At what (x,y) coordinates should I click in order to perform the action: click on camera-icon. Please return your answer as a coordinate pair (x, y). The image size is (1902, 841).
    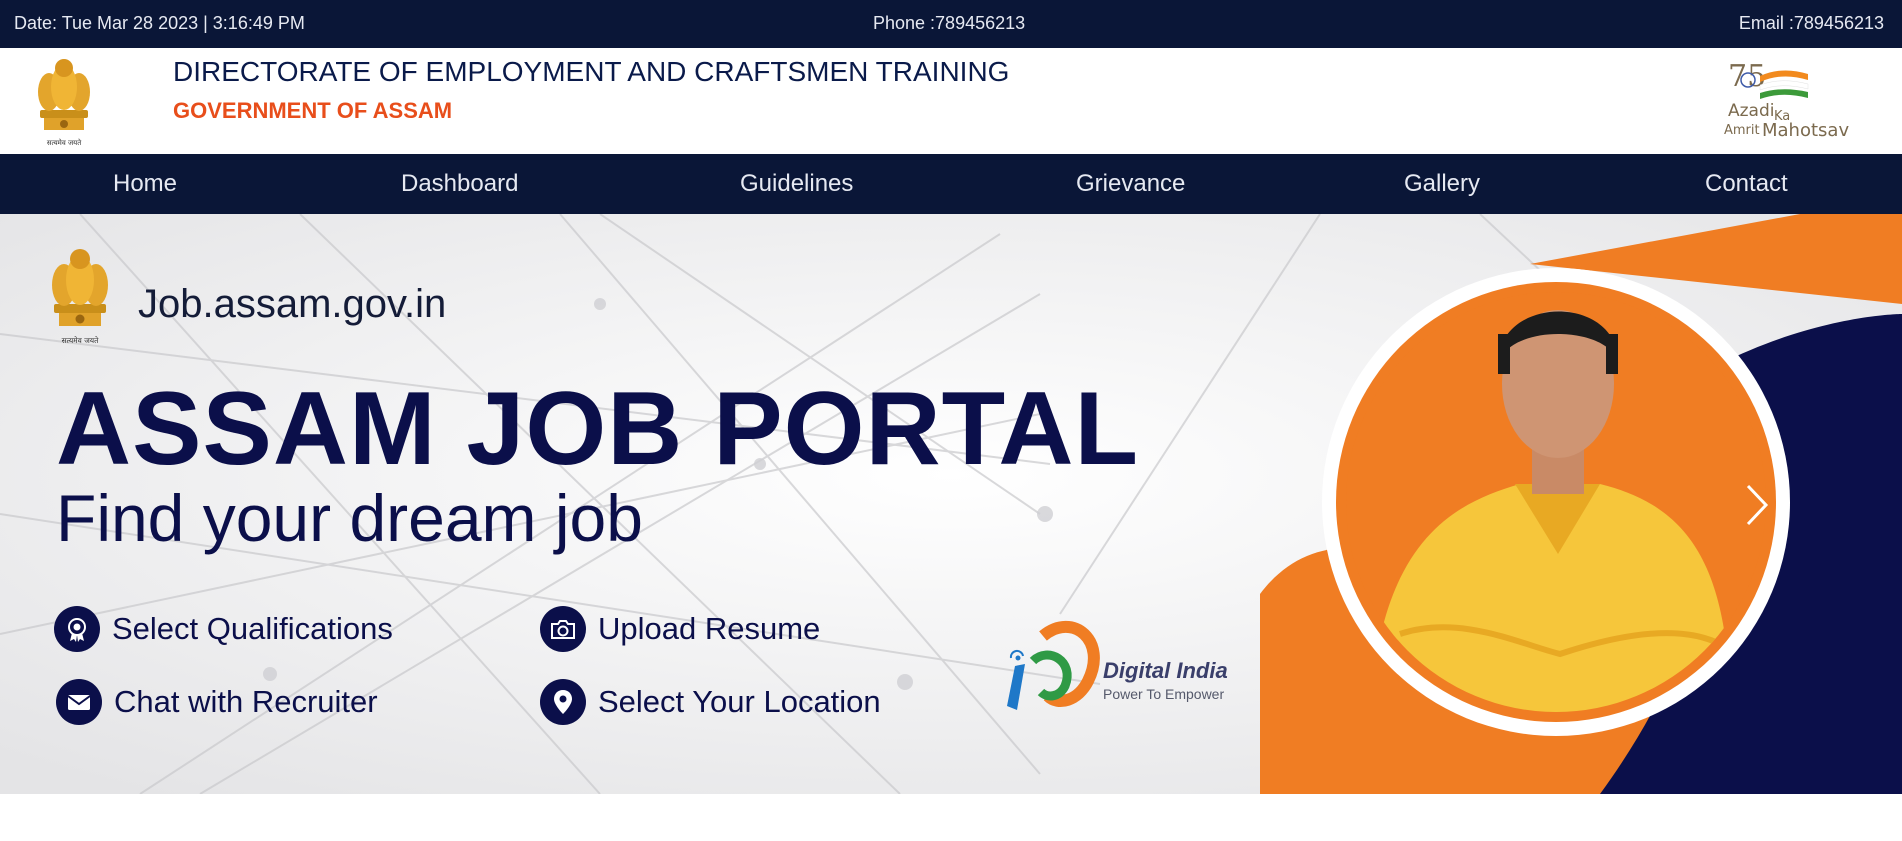
    Looking at the image, I should click on (563, 629).